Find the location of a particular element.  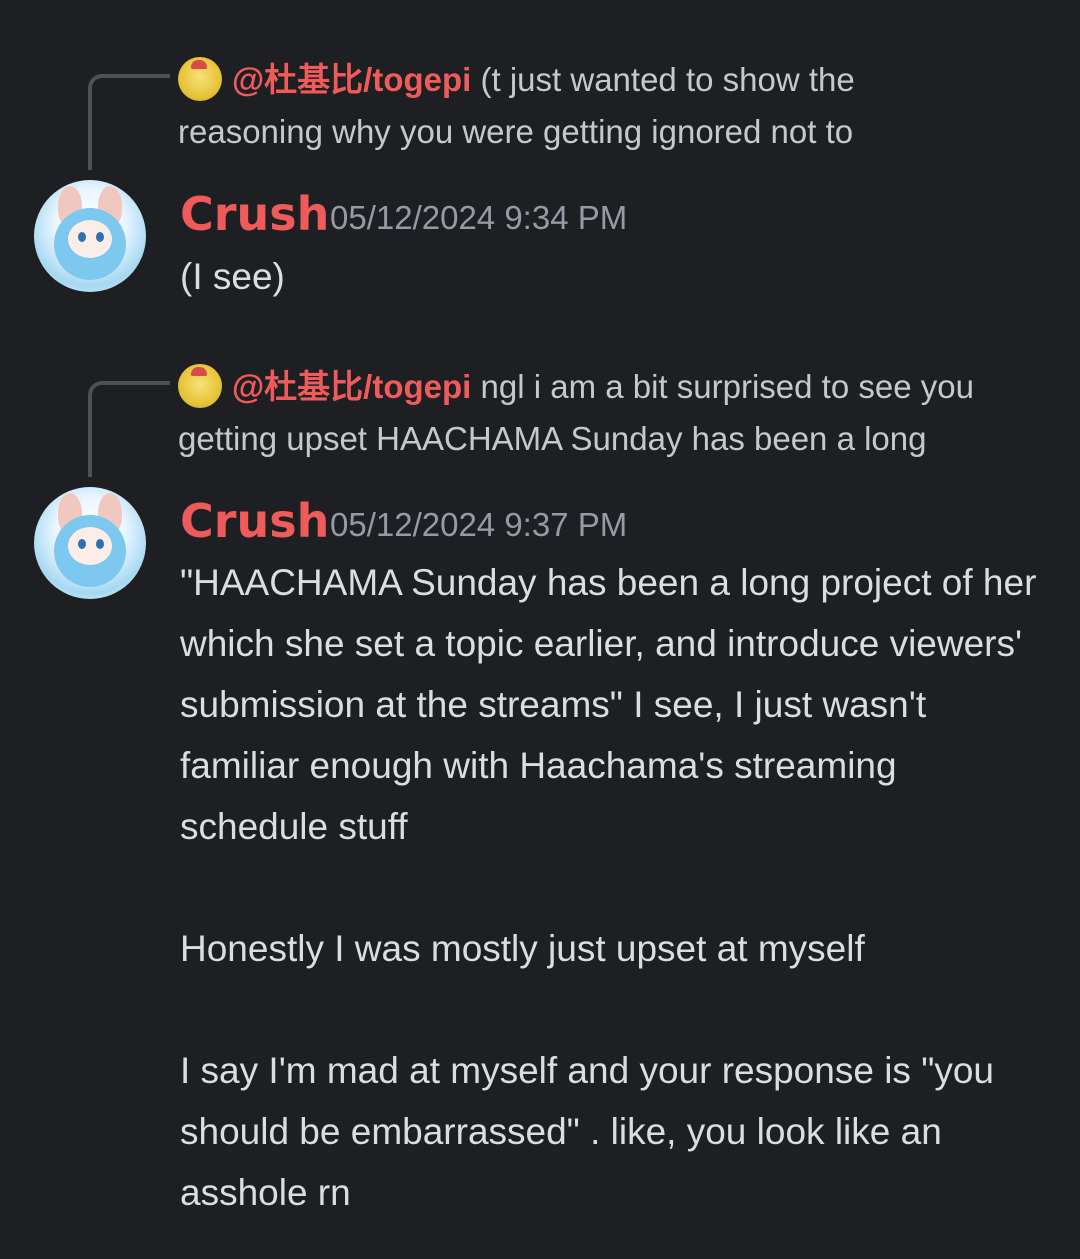

reply-preview: @杜基比/togepi (t just wanted to show the is located at coordinates (613, 80).